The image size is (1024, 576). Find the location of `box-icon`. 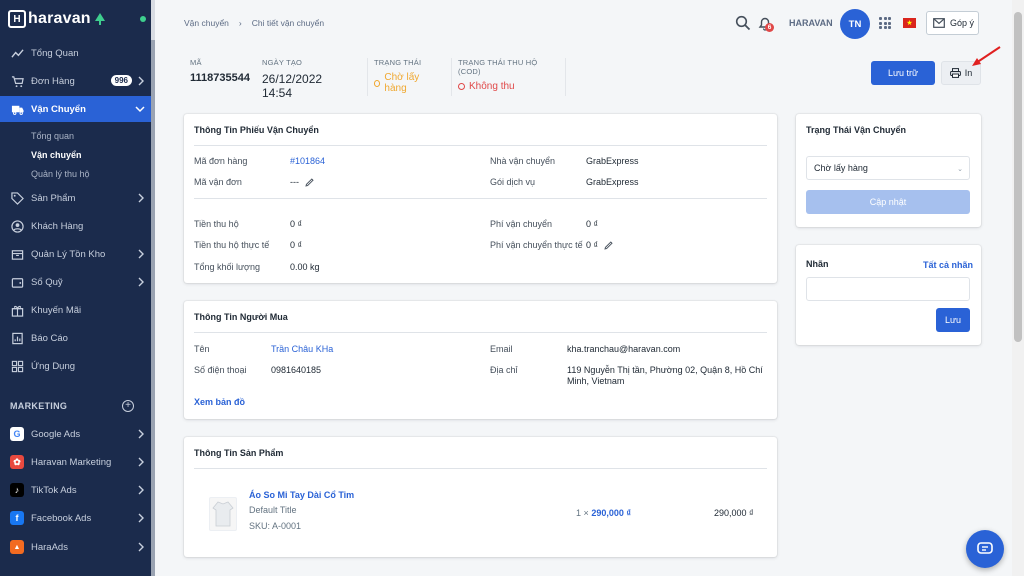

box-icon is located at coordinates (17, 254).